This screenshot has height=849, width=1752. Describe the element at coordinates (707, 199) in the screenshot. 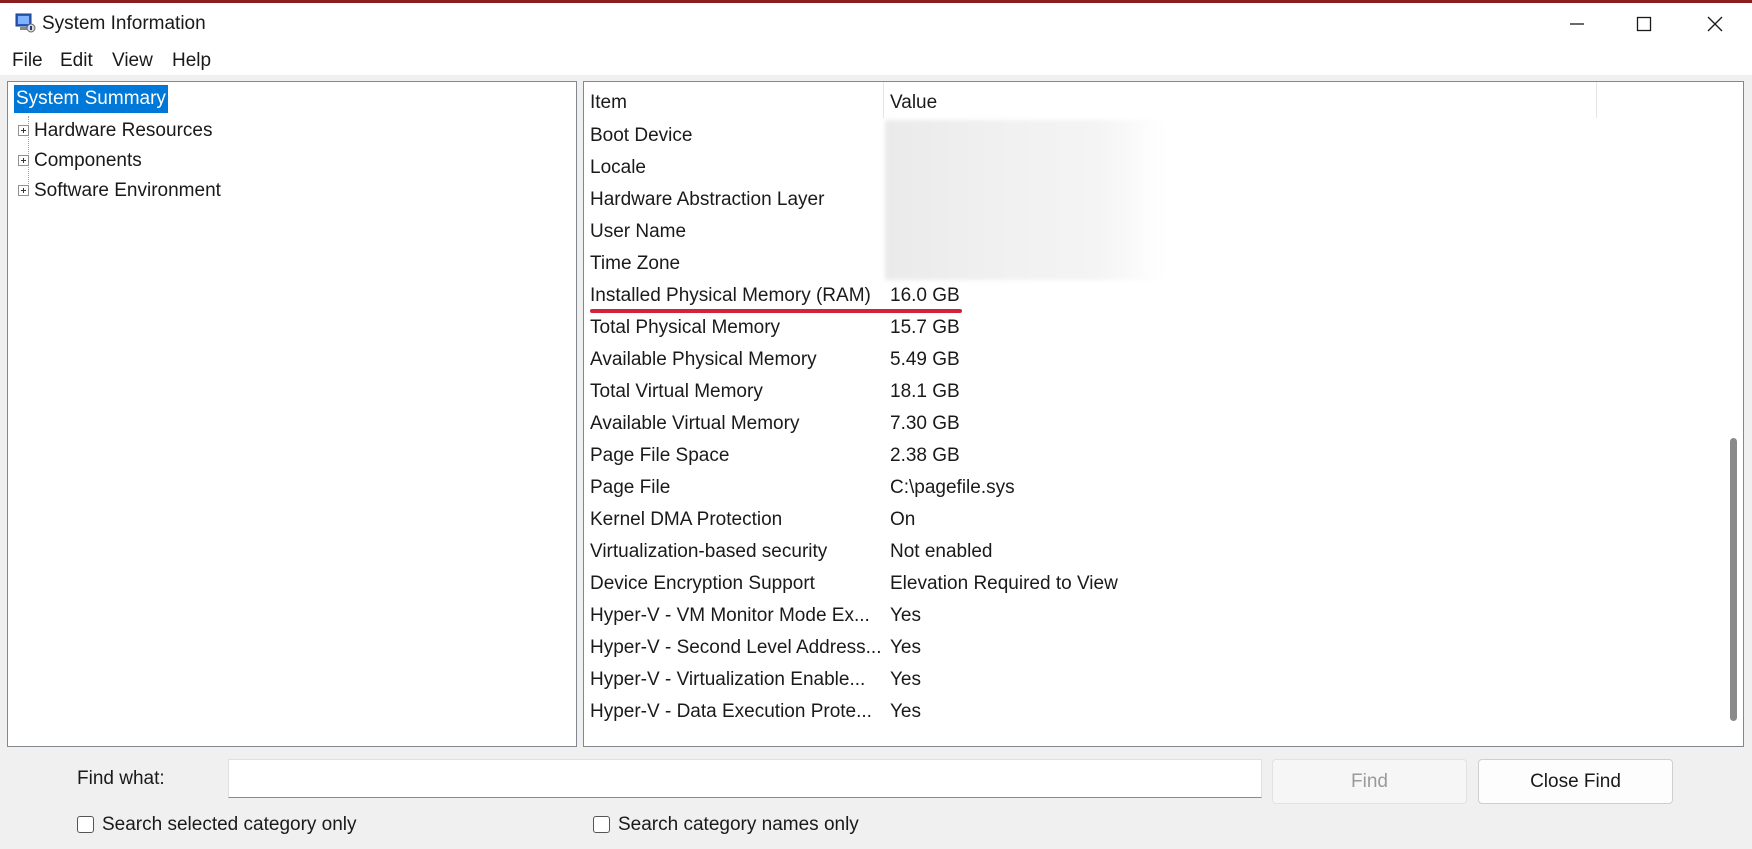

I see `row-item-label: Hardware Abstraction Layer` at that location.